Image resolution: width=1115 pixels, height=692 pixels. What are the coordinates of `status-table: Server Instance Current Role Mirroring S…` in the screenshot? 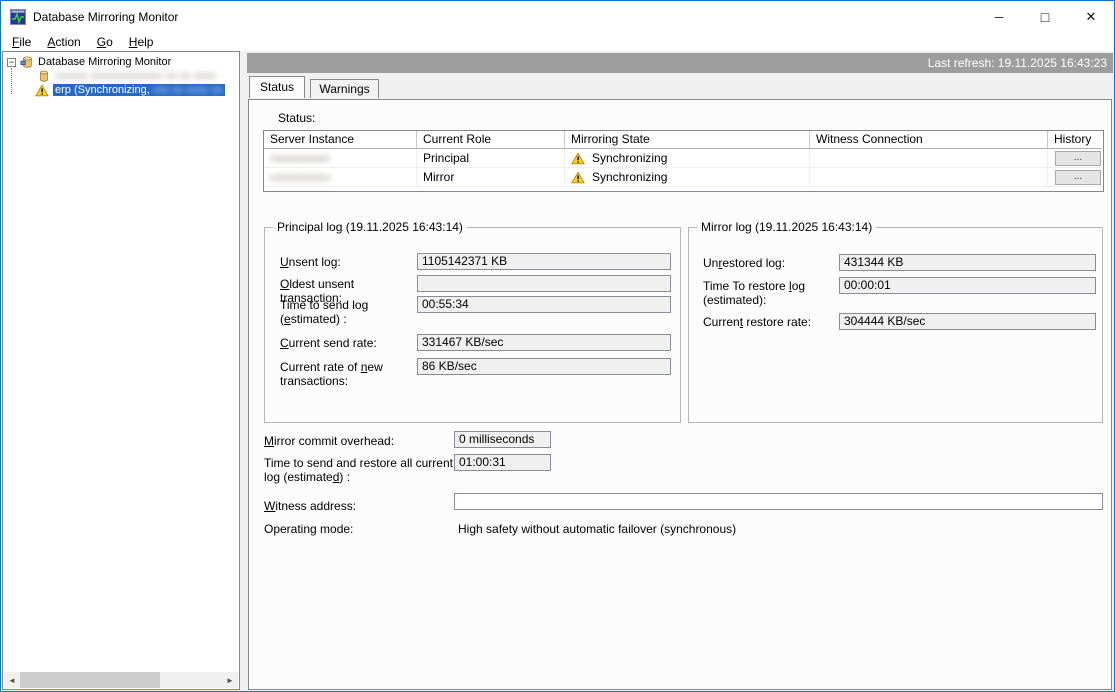 It's located at (683, 161).